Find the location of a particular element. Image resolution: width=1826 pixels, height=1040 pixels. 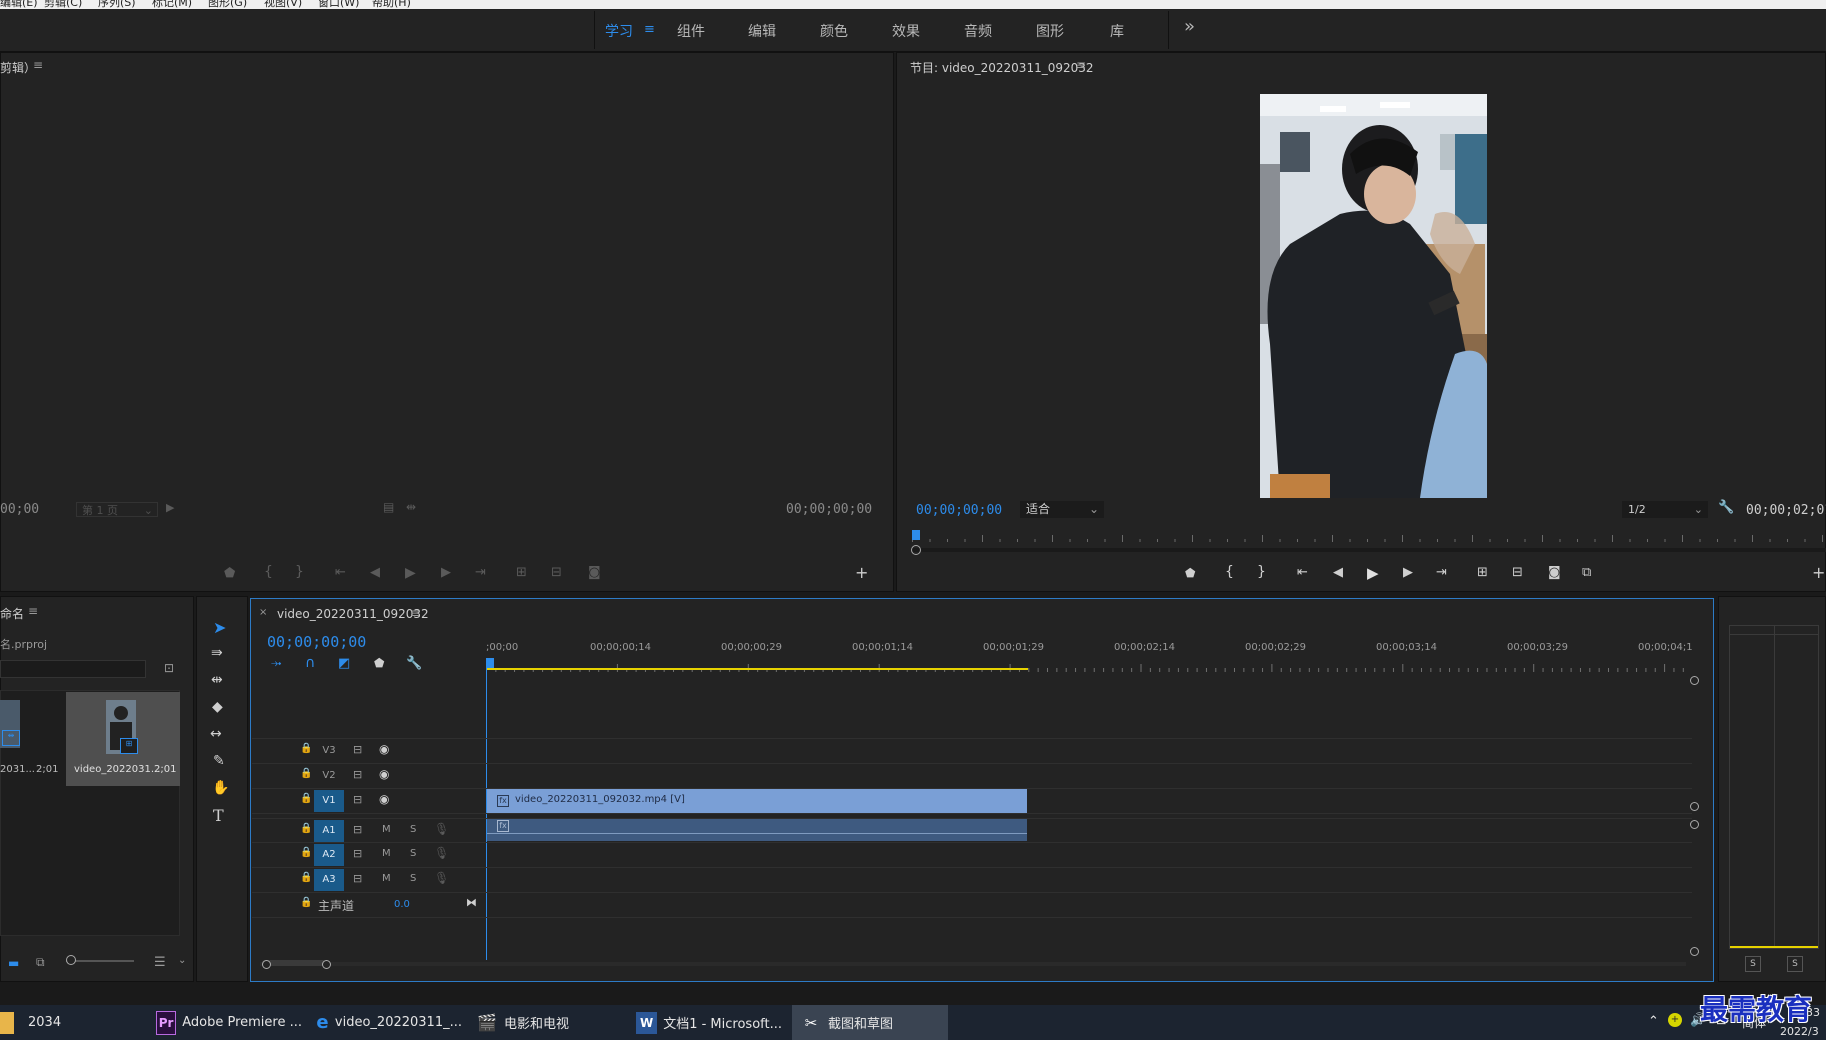

linked-selection-icon: ◩ is located at coordinates (344, 663).